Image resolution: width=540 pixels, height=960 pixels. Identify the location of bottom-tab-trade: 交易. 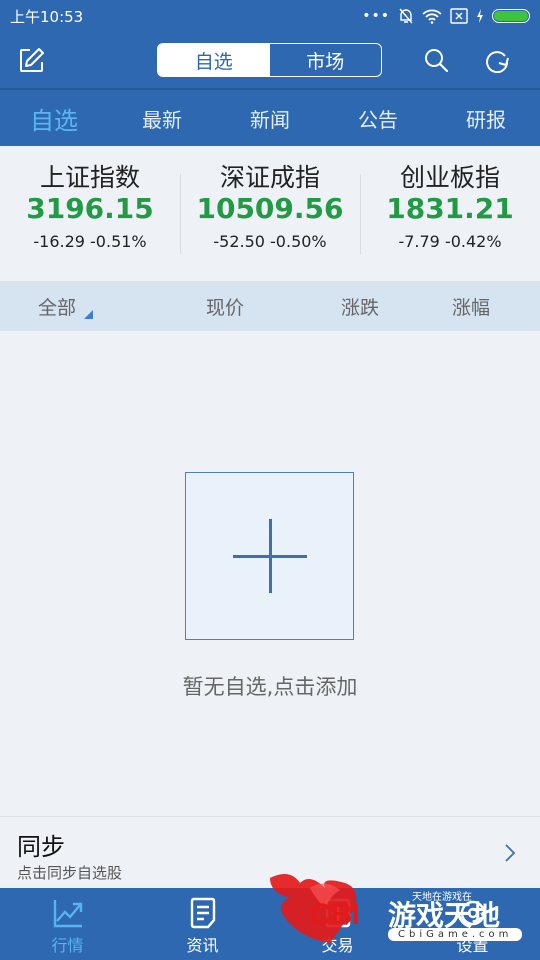
(337, 924).